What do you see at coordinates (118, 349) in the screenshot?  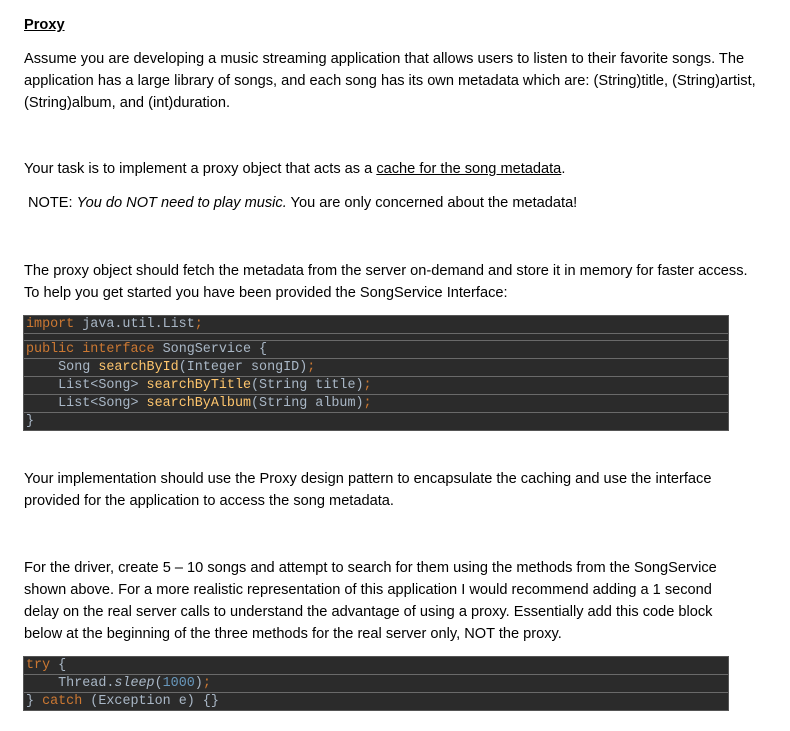 I see `kw-interface: interface` at bounding box center [118, 349].